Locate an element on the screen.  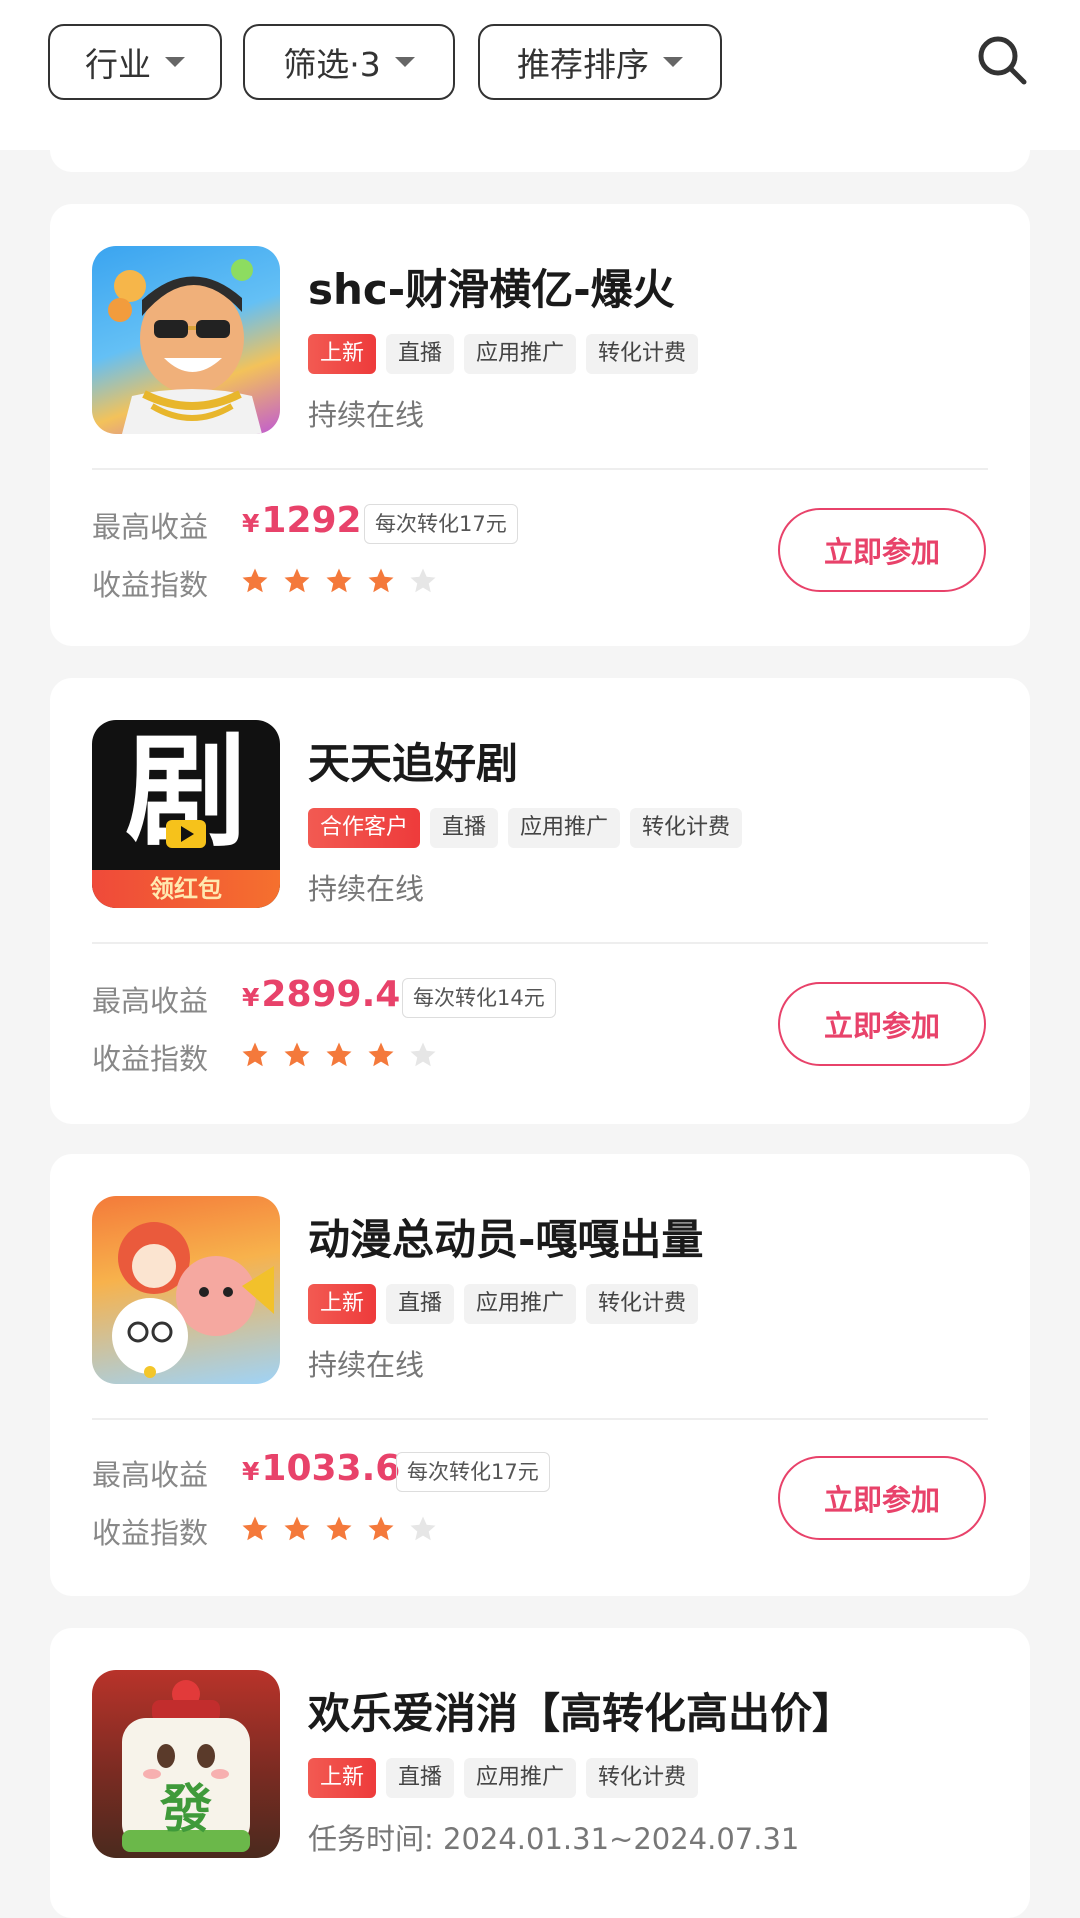
filter-dropdown: 筛选·3 is located at coordinates (349, 62).